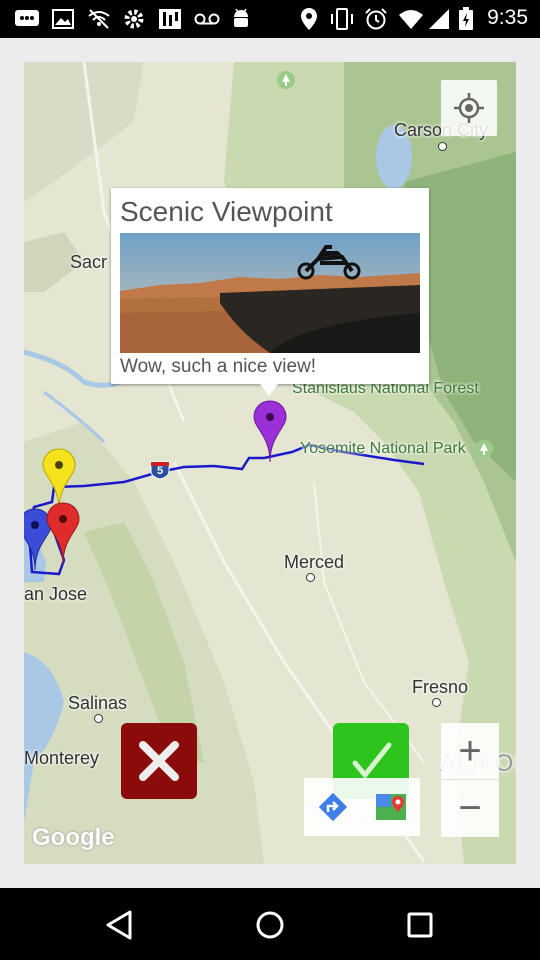 This screenshot has width=540, height=960. Describe the element at coordinates (134, 19) in the screenshot. I see `settings-icon` at that location.